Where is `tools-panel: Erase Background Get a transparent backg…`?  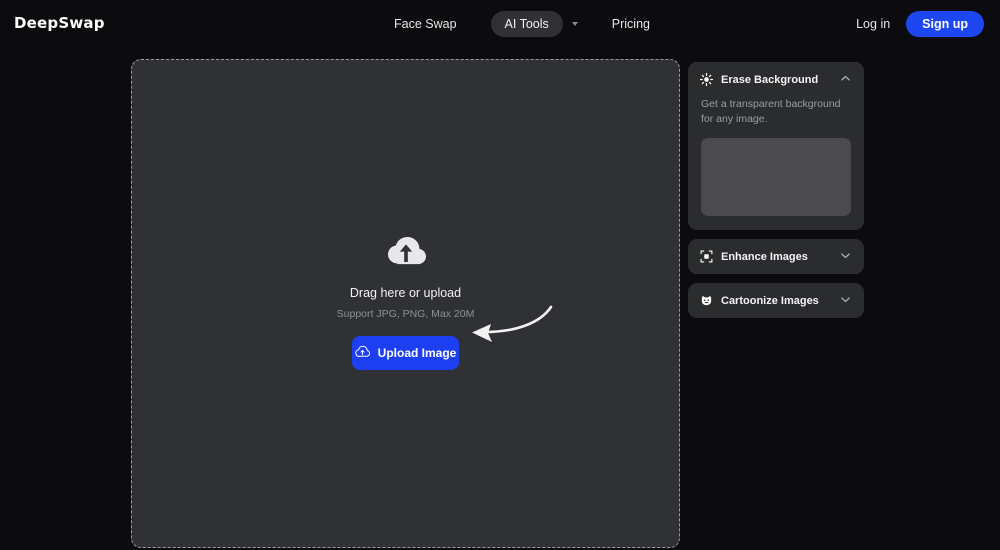 tools-panel: Erase Background Get a transparent backg… is located at coordinates (776, 194).